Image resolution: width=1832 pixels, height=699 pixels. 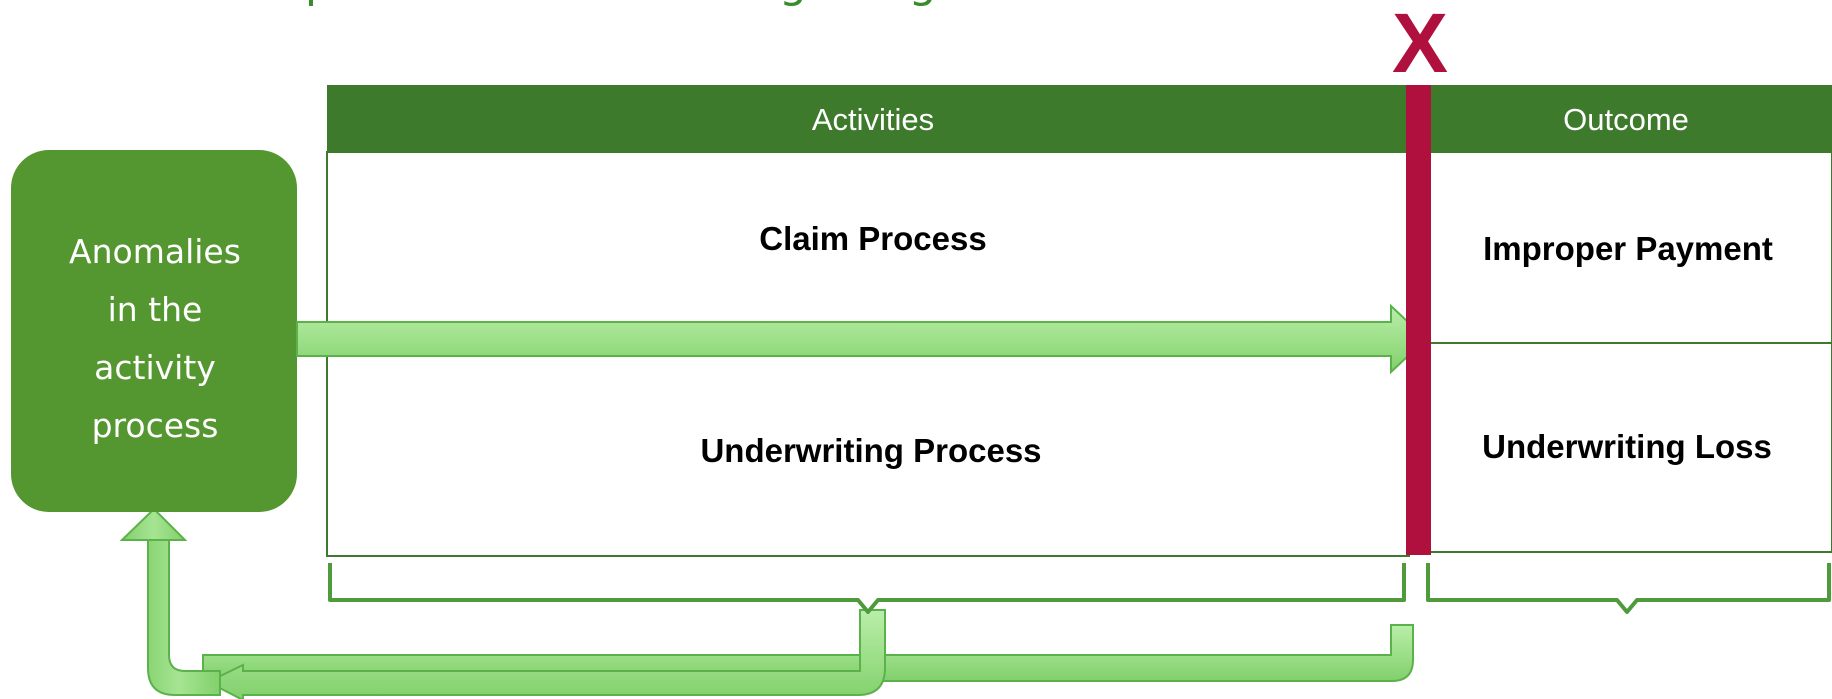 I want to click on activity-underwriting-process: Underwriting Process, so click(x=870, y=450).